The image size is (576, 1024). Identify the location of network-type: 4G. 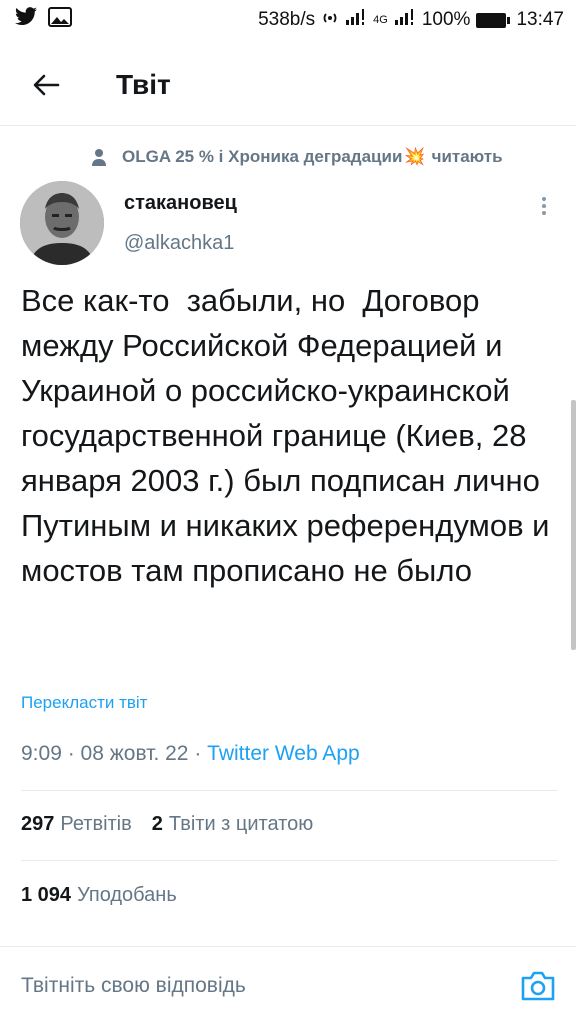
(380, 20).